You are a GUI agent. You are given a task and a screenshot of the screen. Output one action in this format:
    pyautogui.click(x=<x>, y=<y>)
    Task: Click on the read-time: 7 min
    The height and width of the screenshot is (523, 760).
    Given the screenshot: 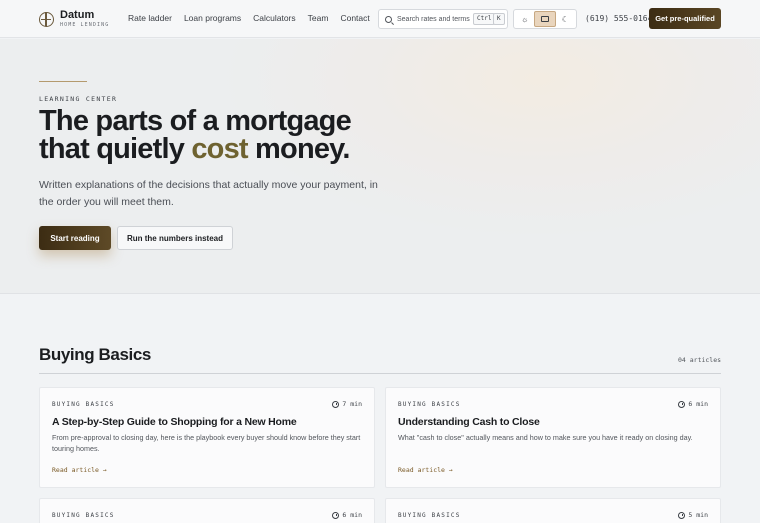 What is the action you would take?
    pyautogui.click(x=347, y=404)
    